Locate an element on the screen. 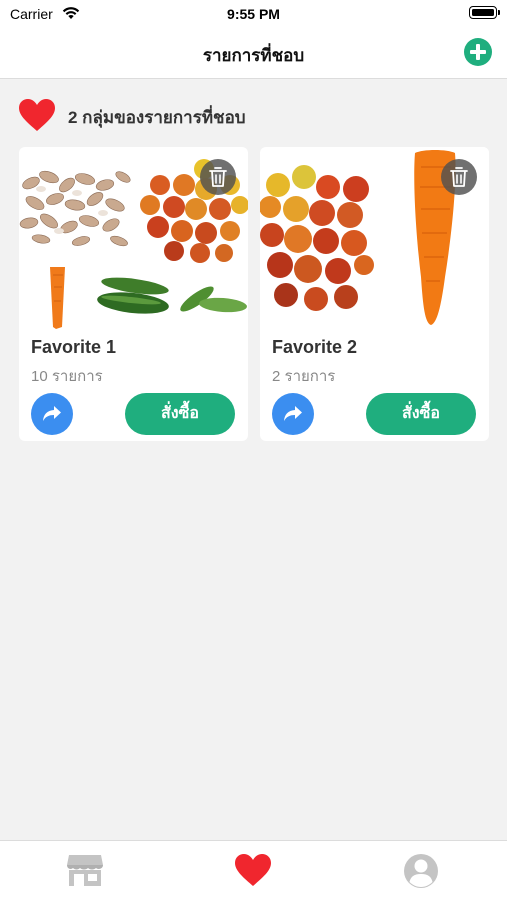 The height and width of the screenshot is (900, 507). tab-profile is located at coordinates (422, 871).